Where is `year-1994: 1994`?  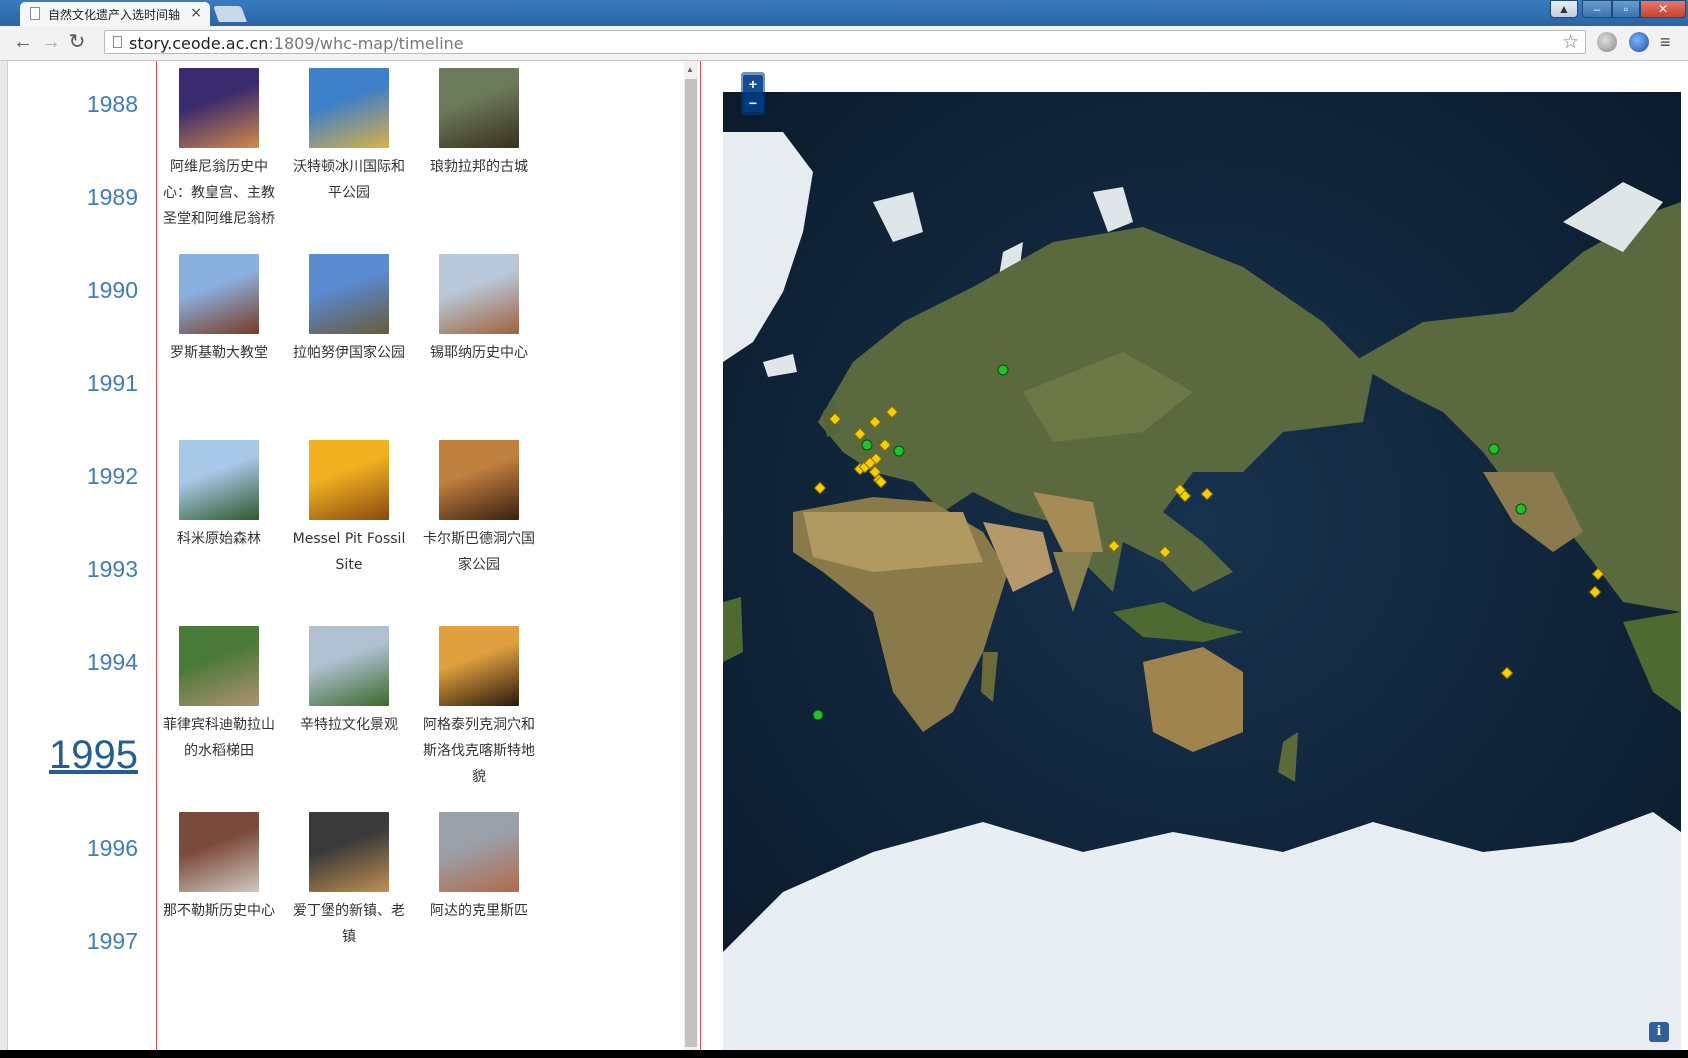
year-1994: 1994 is located at coordinates (112, 662).